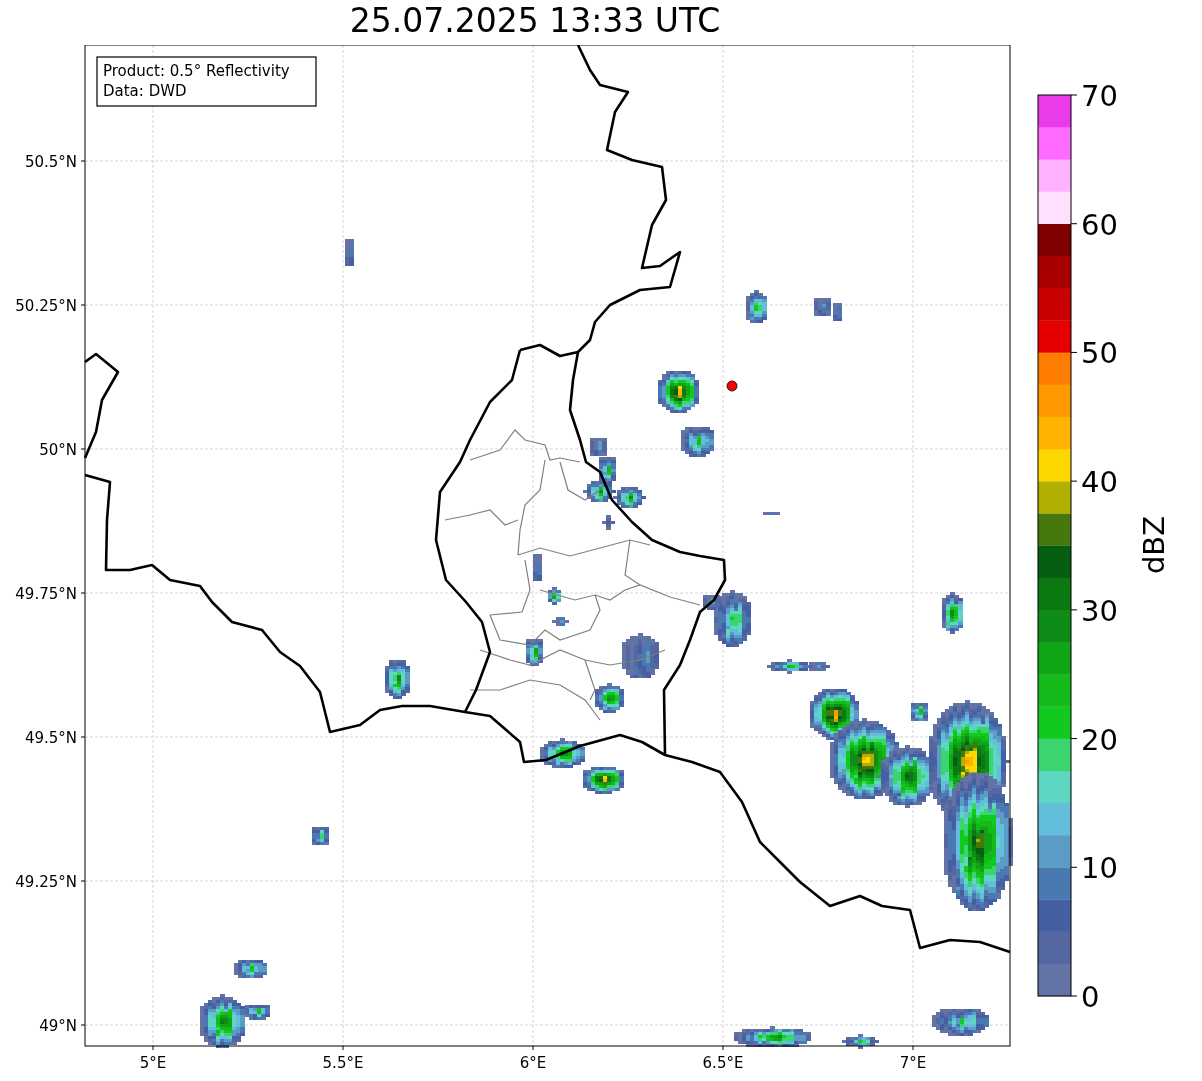 This screenshot has width=1202, height=1081. Describe the element at coordinates (1090, 995) in the screenshot. I see `colorbar-tick-label: 0` at that location.